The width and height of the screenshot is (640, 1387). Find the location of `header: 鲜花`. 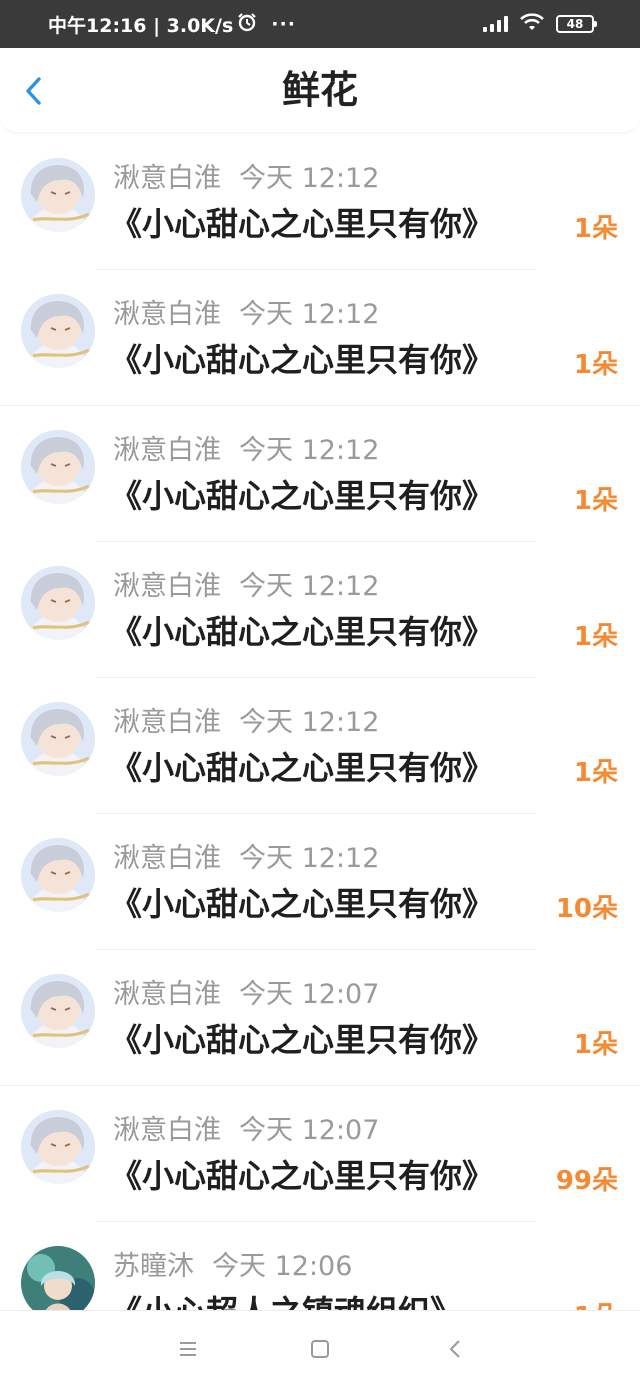

header: 鲜花 is located at coordinates (320, 90).